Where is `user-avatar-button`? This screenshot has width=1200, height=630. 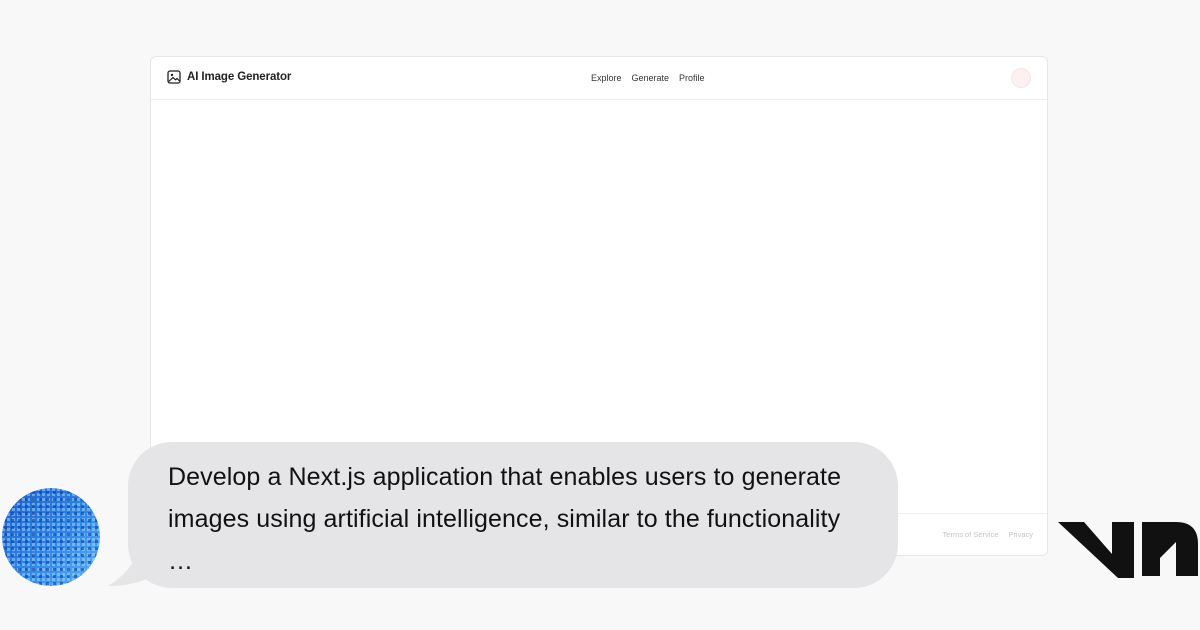 user-avatar-button is located at coordinates (1021, 78).